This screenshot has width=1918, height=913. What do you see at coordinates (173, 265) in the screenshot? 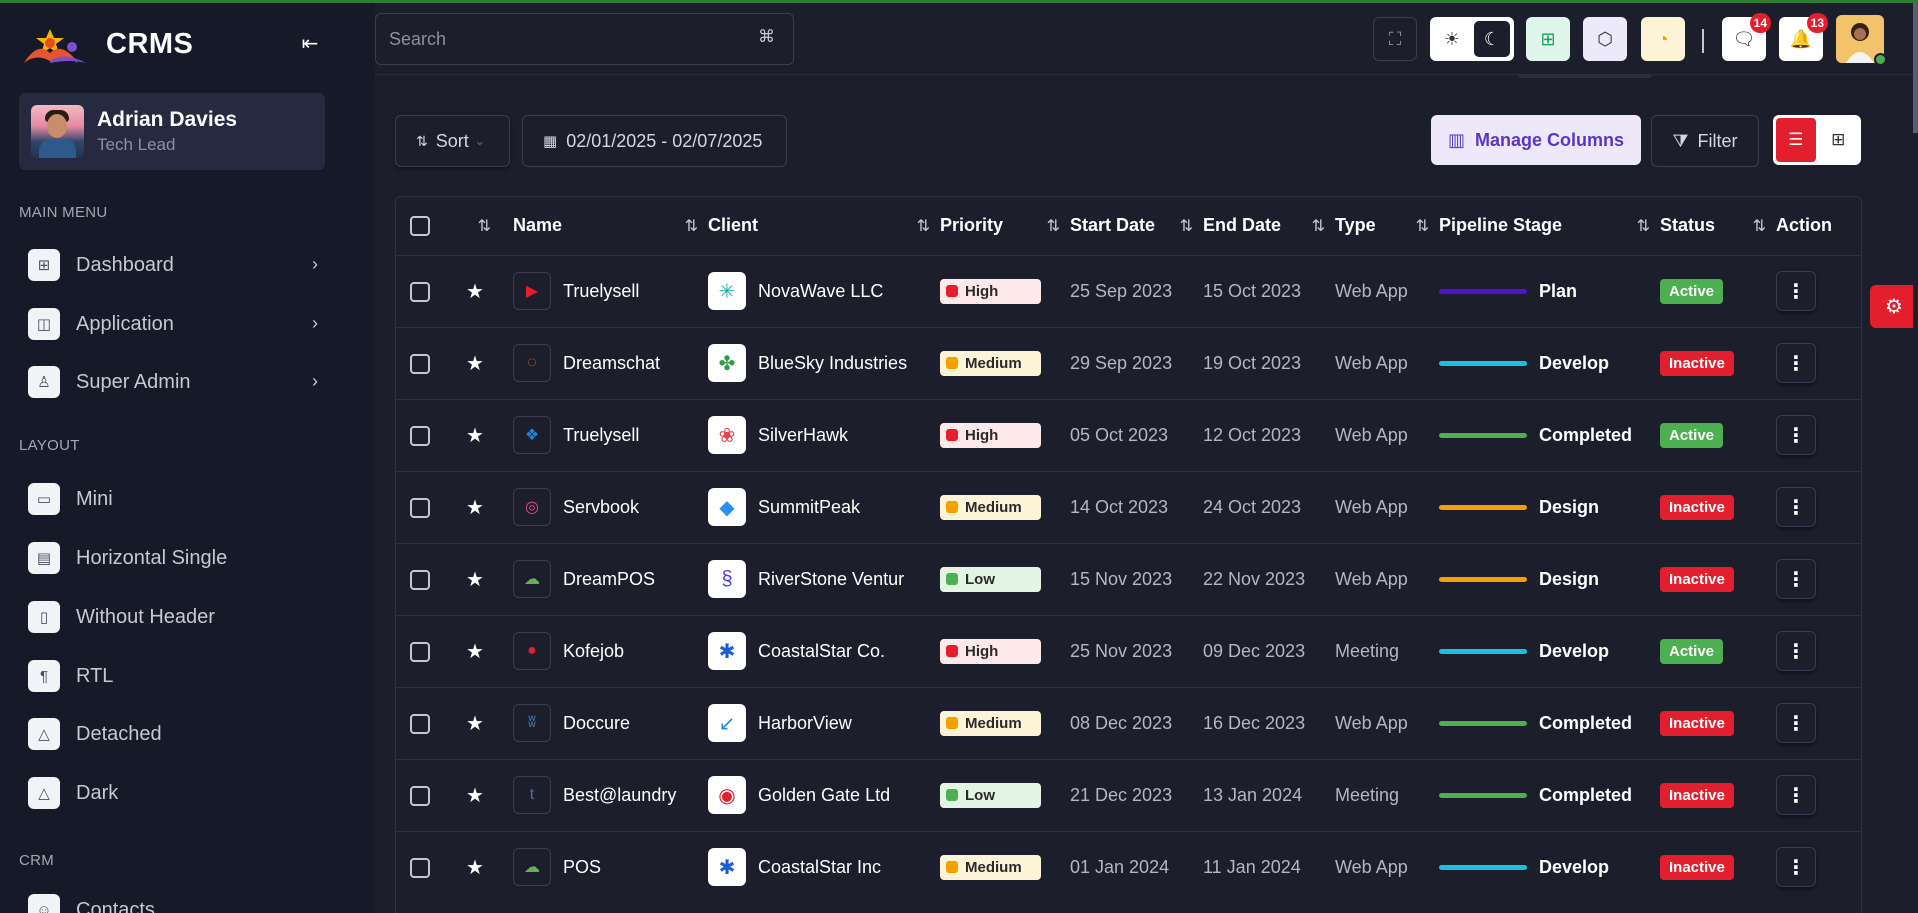
I see `sidebar-item-dashboard: ⊞ Dashboard ›` at bounding box center [173, 265].